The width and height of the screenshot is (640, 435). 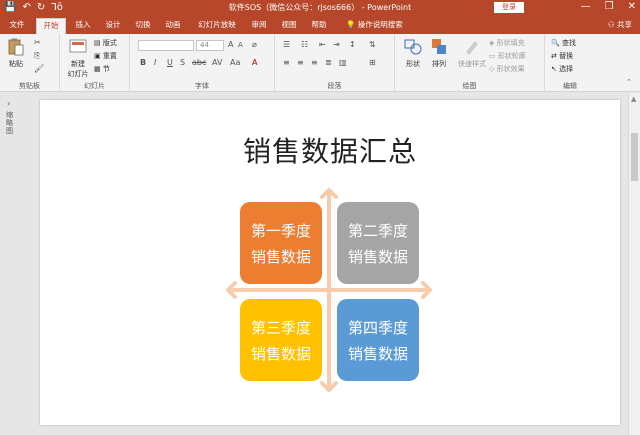 I want to click on quick-styles-button: 快速样式, so click(x=472, y=53).